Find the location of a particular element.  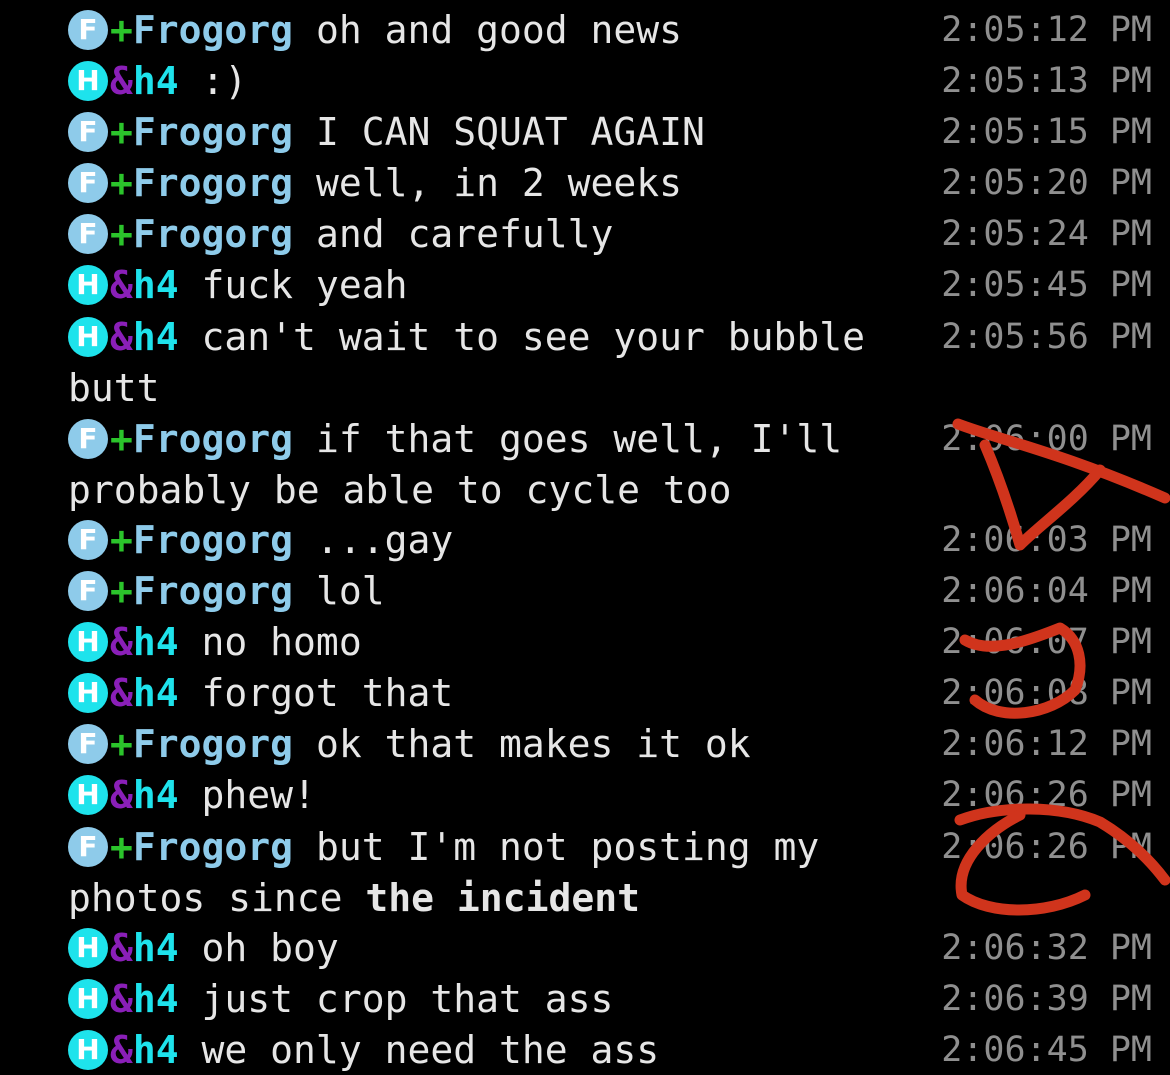

message-text: :) is located at coordinates (224, 81).